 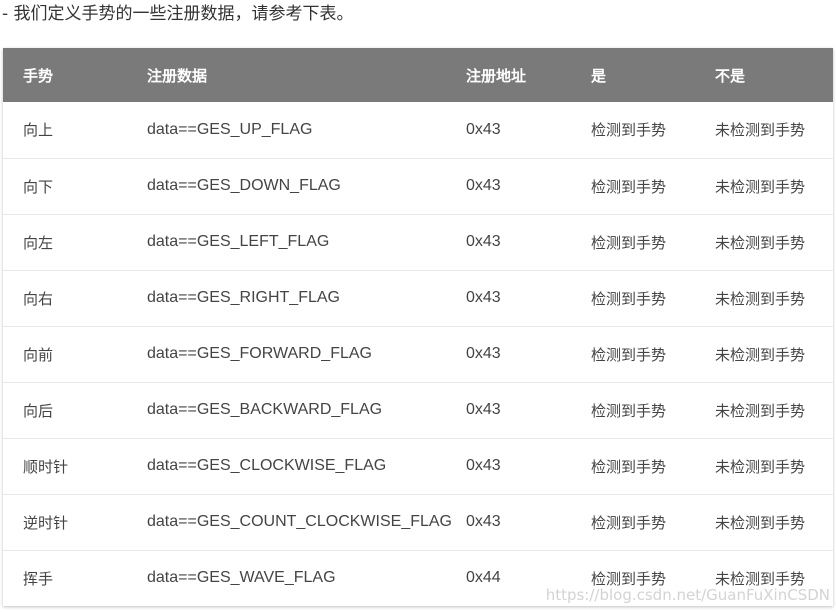 I want to click on cell-registration-data: data==GES_UP_FLAG, so click(x=230, y=129).